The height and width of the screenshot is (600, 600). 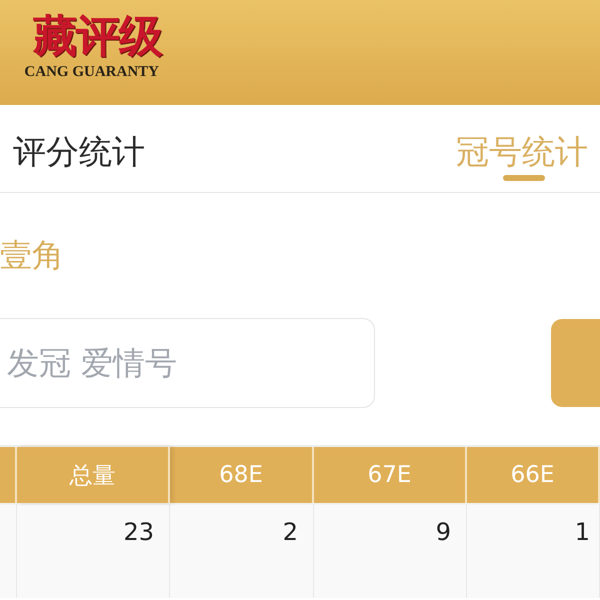 I want to click on column-header: 68E, so click(x=242, y=475).